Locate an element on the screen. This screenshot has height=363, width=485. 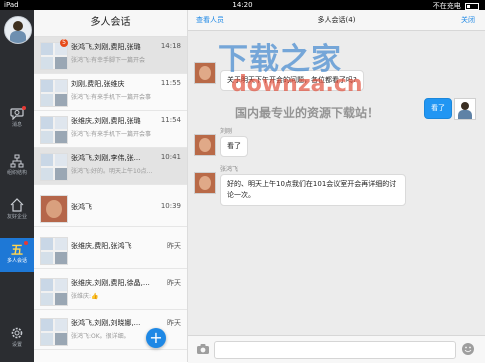
left-nav: 消息 组织结构 友好企业 五 多人会话 设置 is located at coordinates (17, 186).